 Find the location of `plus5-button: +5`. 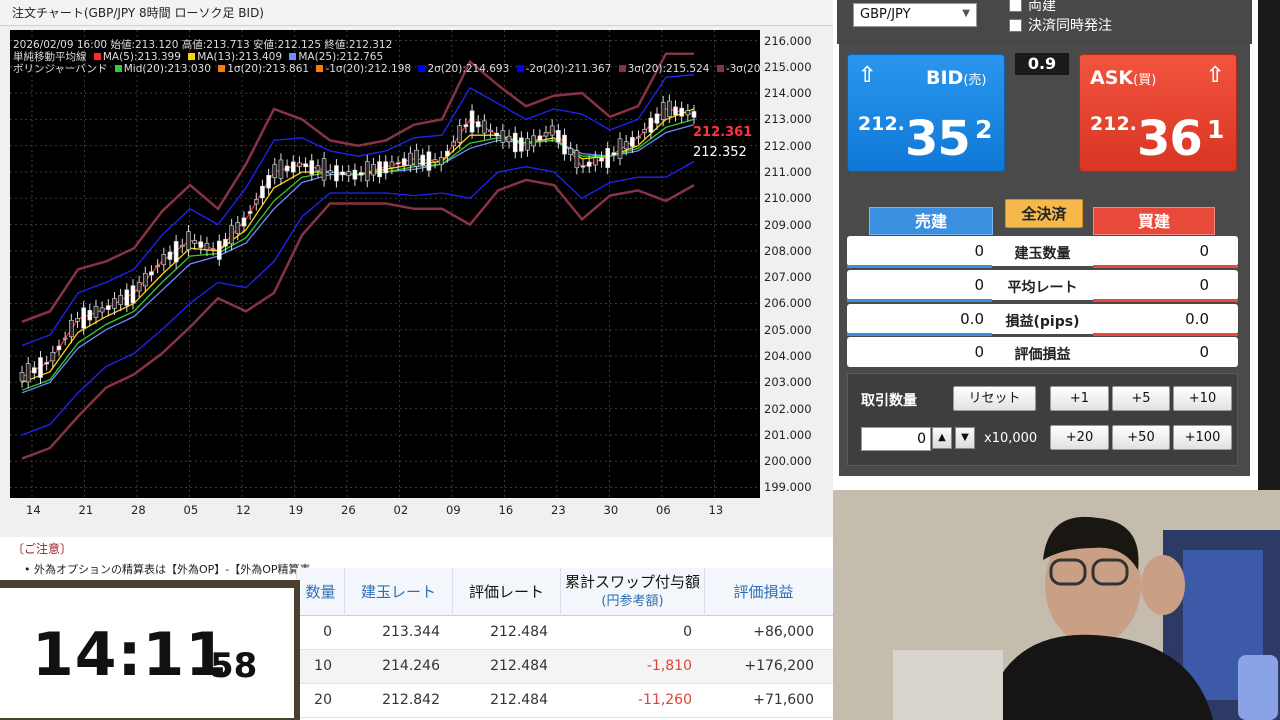

plus5-button: +5 is located at coordinates (1141, 398).